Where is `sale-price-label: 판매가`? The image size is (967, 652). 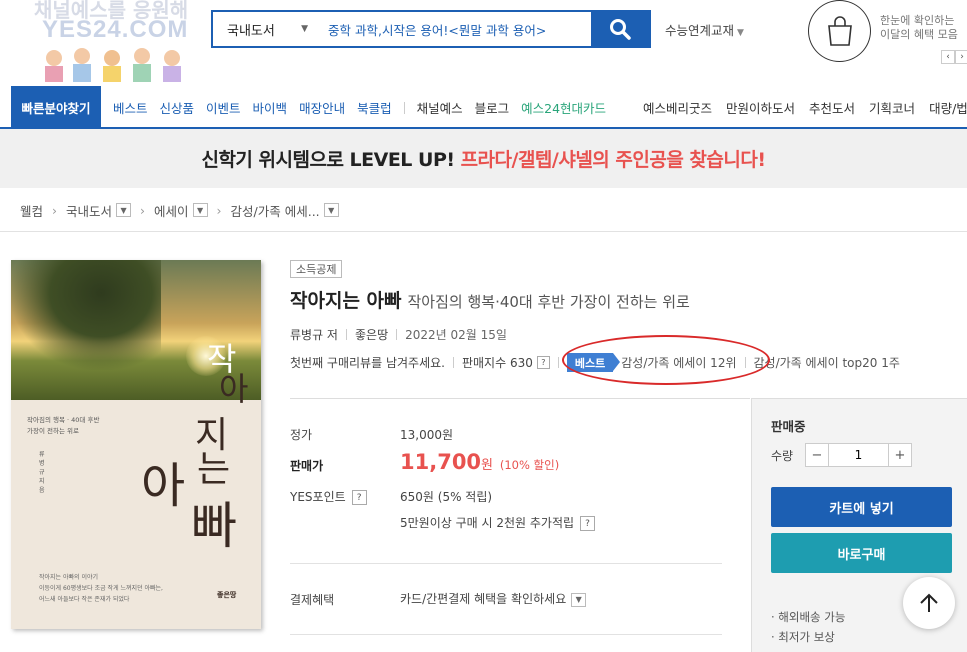 sale-price-label: 판매가 is located at coordinates (307, 466).